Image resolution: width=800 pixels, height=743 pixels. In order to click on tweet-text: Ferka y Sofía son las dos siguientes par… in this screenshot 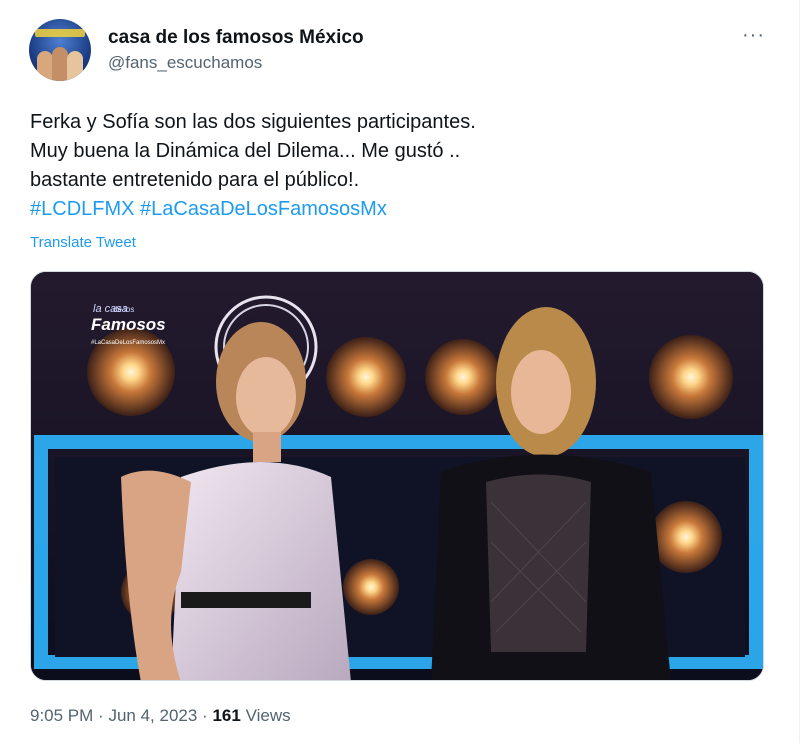, I will do `click(400, 166)`.